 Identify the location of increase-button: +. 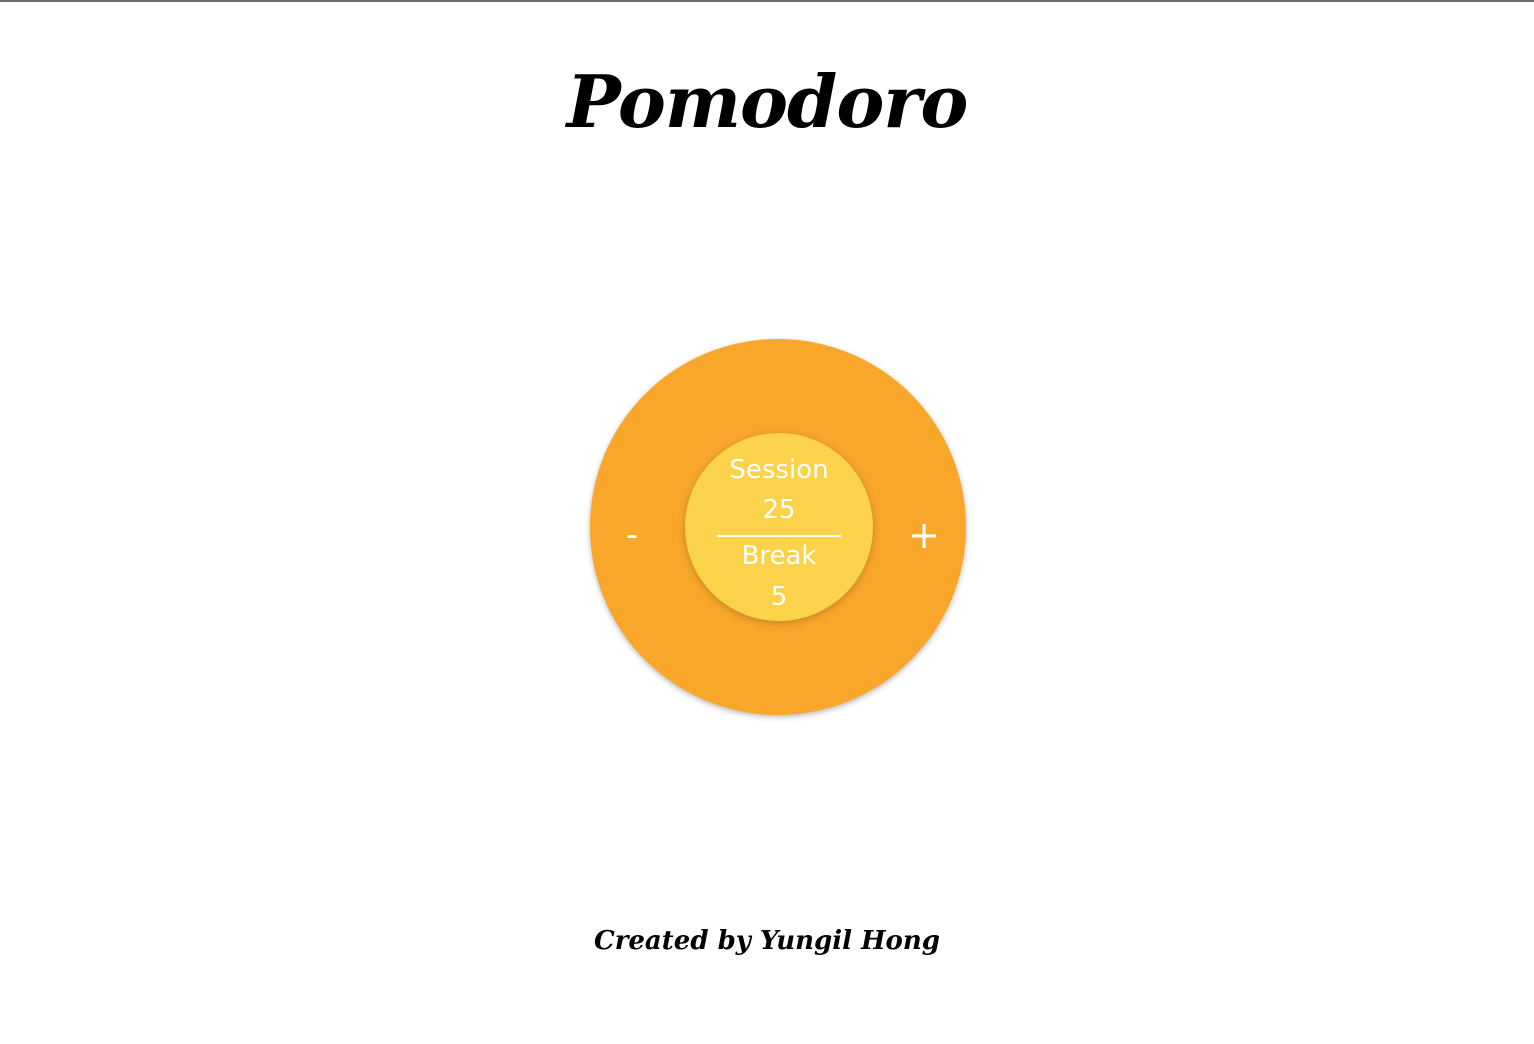
(924, 535).